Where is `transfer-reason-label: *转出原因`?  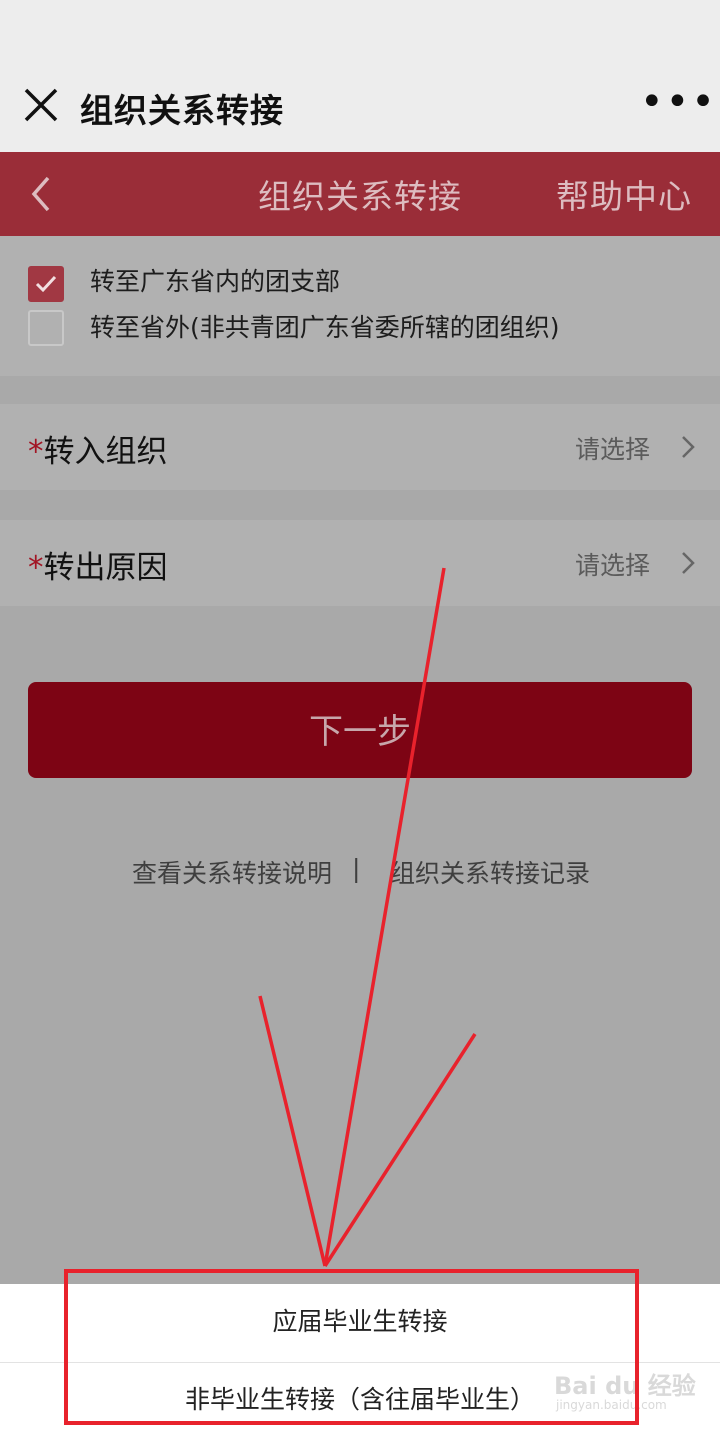
transfer-reason-label: *转出原因 is located at coordinates (98, 568).